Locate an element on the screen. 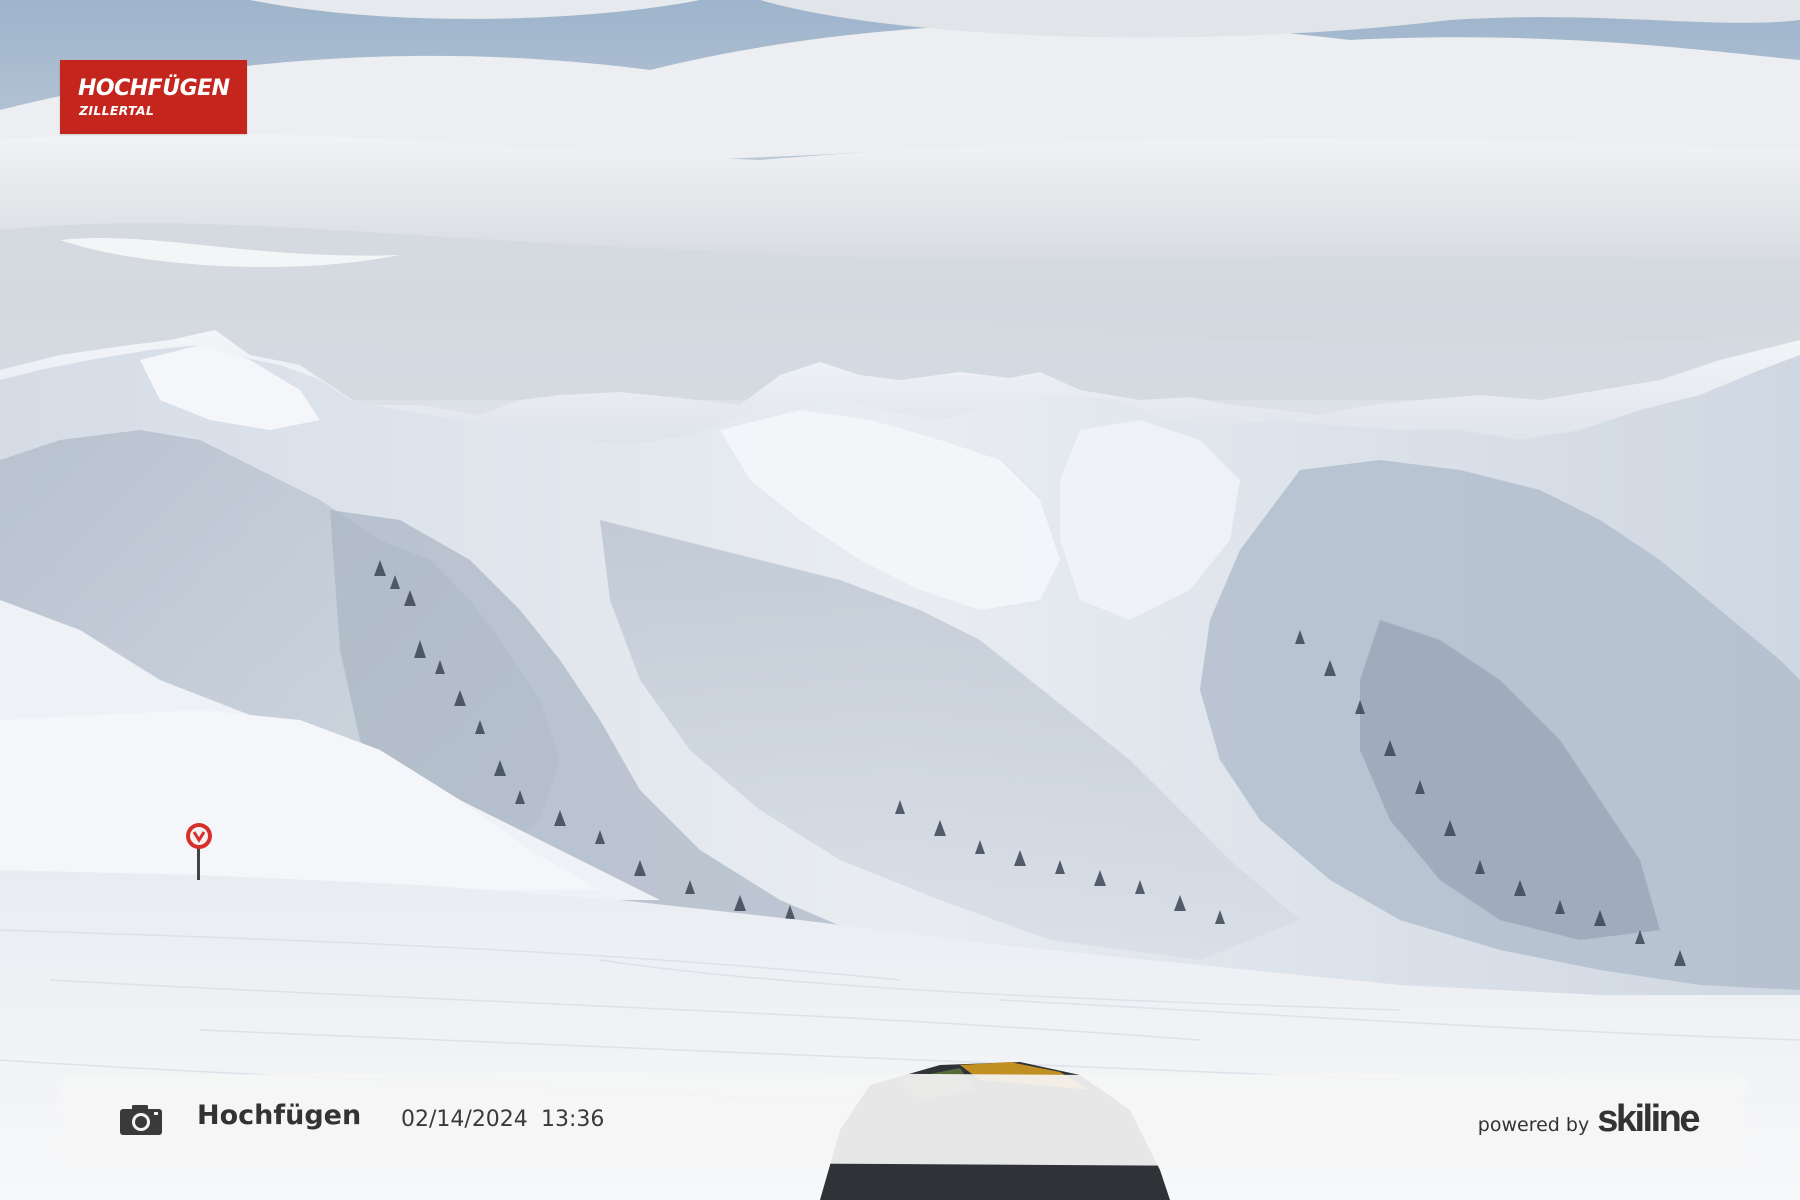 This screenshot has width=1800, height=1200. skiline-brand: skiline is located at coordinates (1648, 1119).